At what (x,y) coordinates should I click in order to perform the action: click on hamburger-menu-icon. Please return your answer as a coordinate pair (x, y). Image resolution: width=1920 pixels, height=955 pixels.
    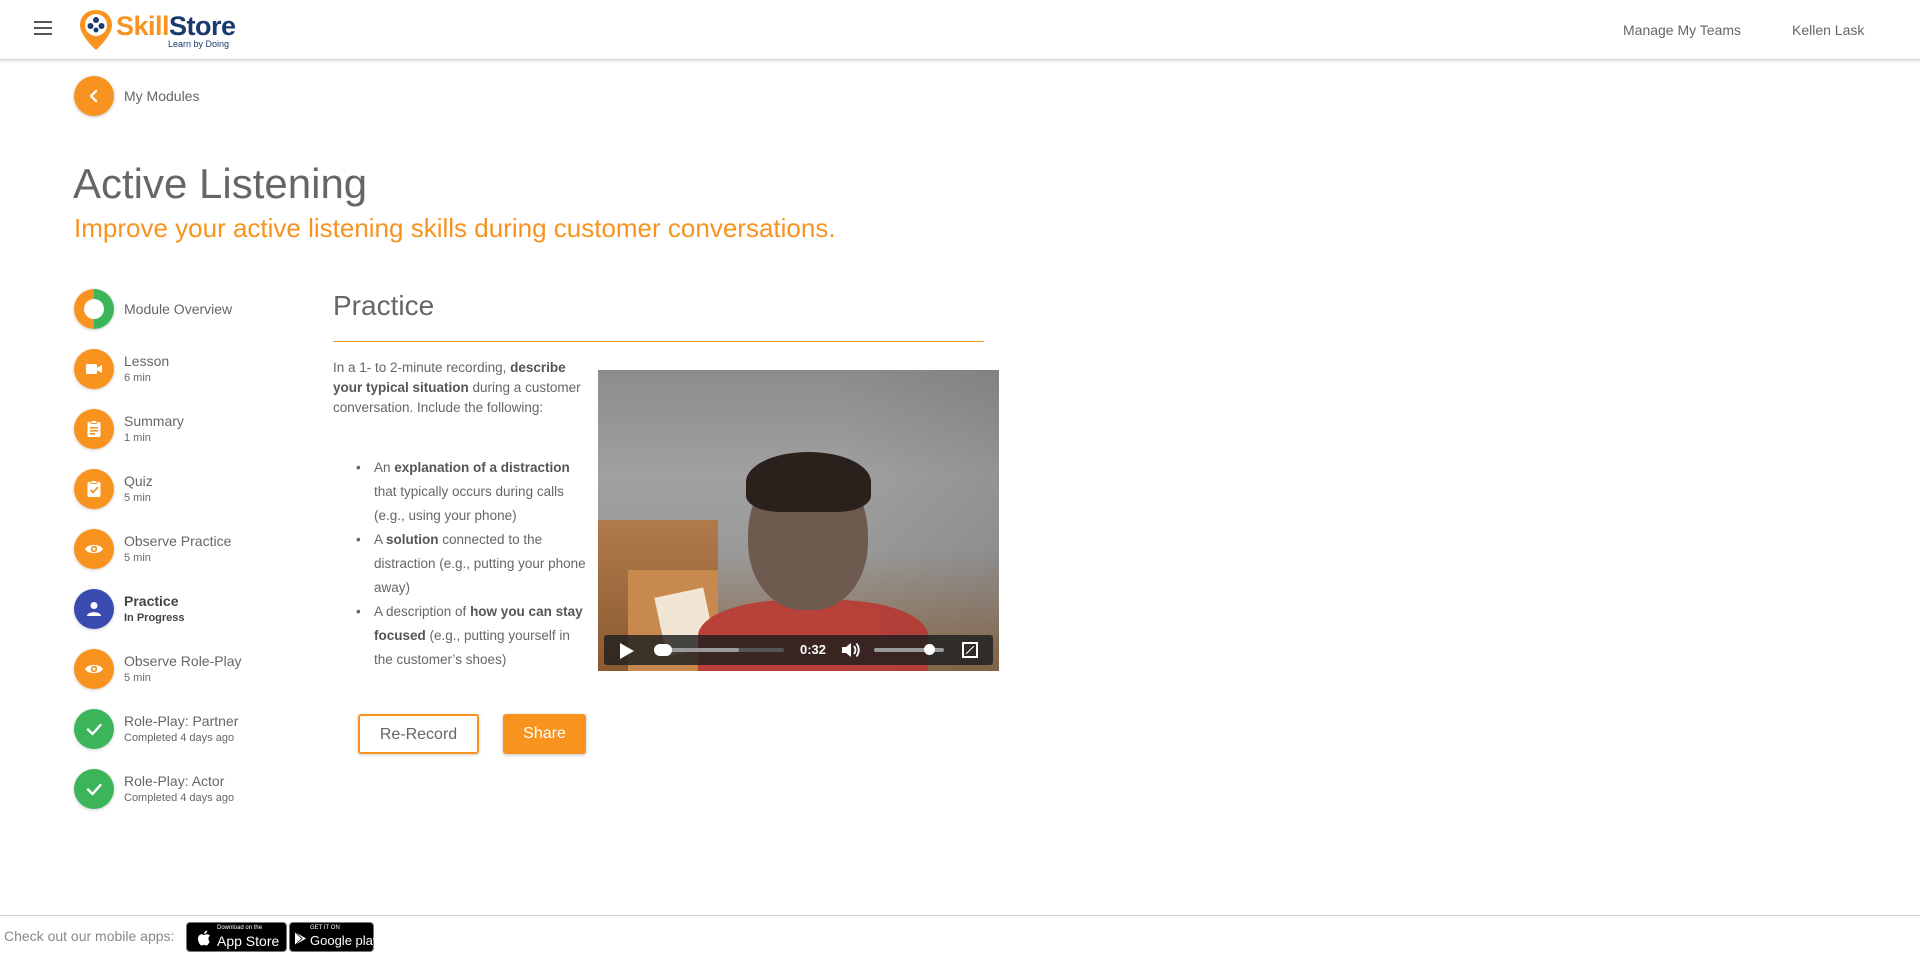
    Looking at the image, I should click on (43, 28).